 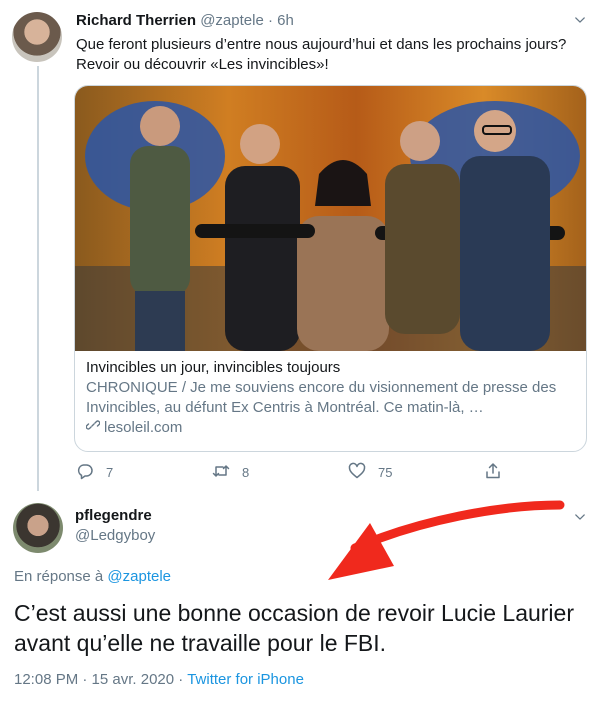 What do you see at coordinates (139, 576) in the screenshot?
I see `reply-to-handle: @zaptele` at bounding box center [139, 576].